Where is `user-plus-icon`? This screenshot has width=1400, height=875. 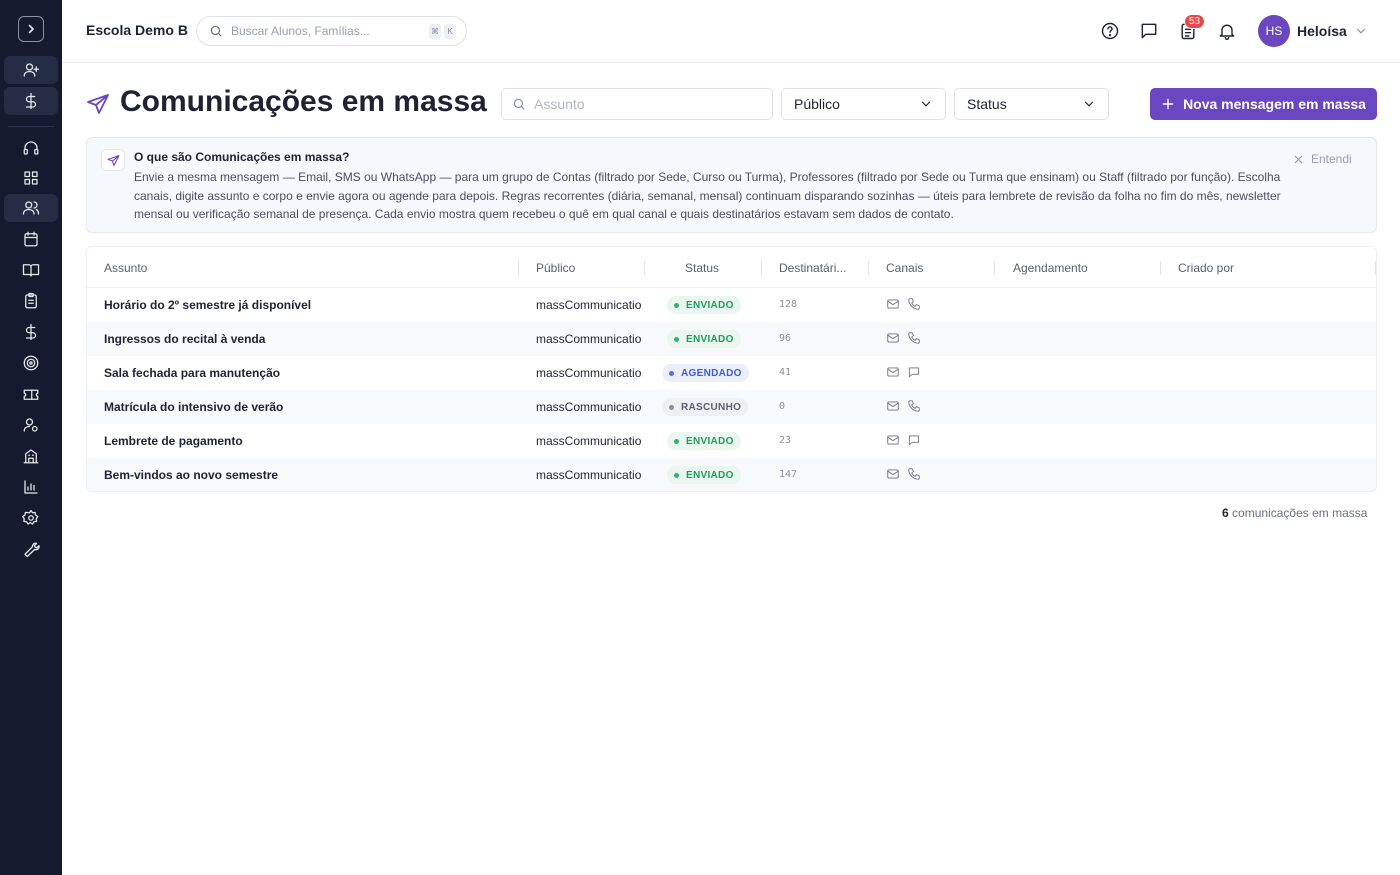
user-plus-icon is located at coordinates (31, 70).